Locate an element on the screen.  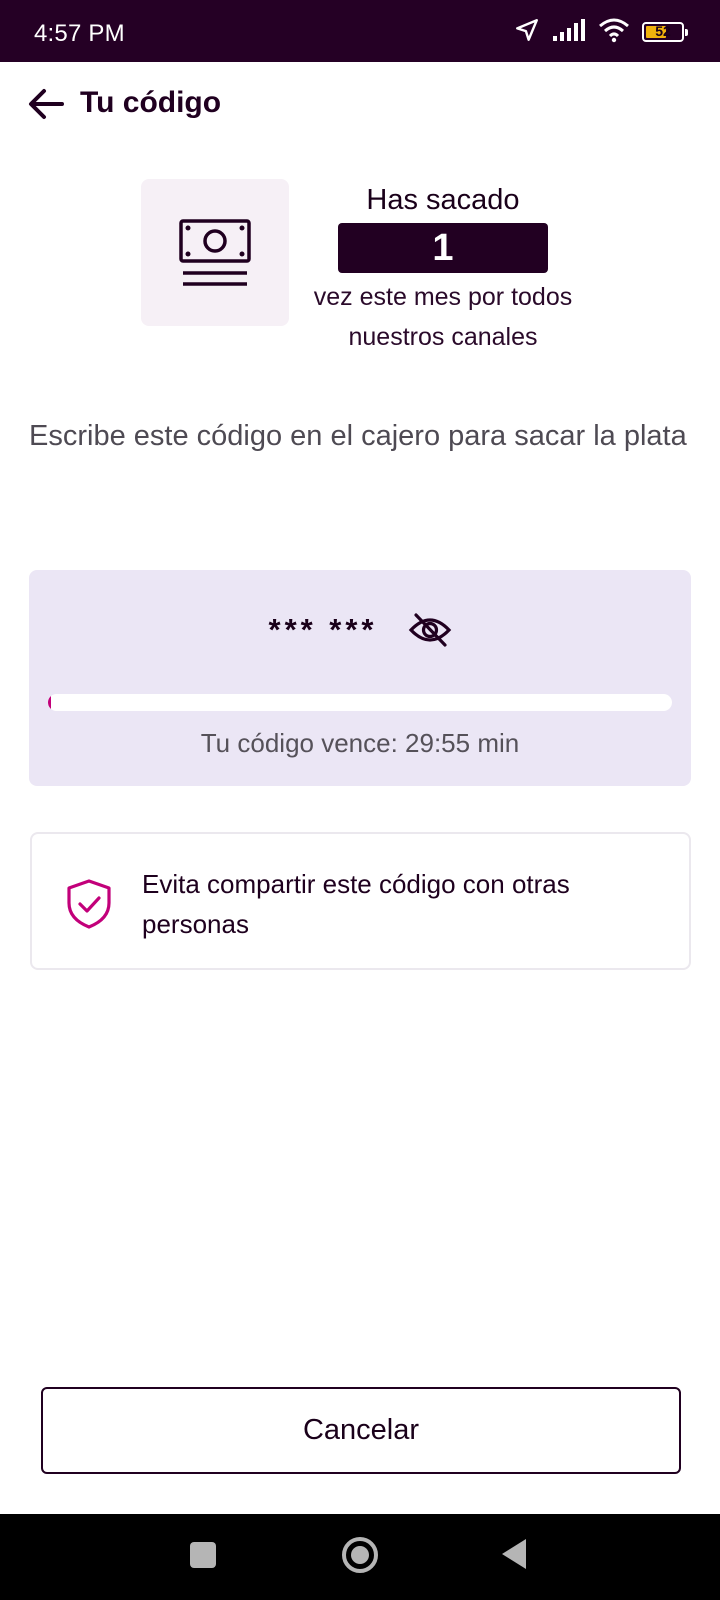
toggle-code-visibility-button is located at coordinates (430, 630).